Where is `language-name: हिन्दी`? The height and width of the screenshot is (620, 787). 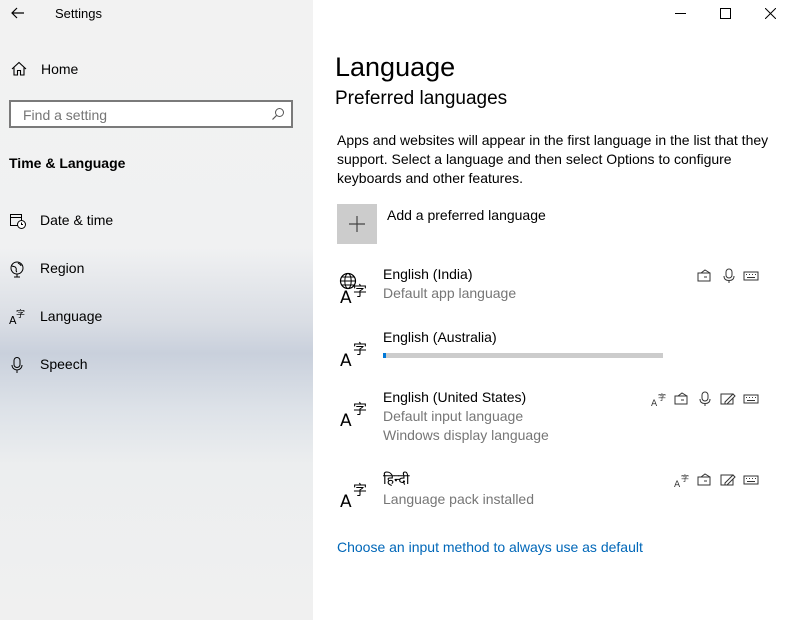
language-name: हिन्दी is located at coordinates (396, 479).